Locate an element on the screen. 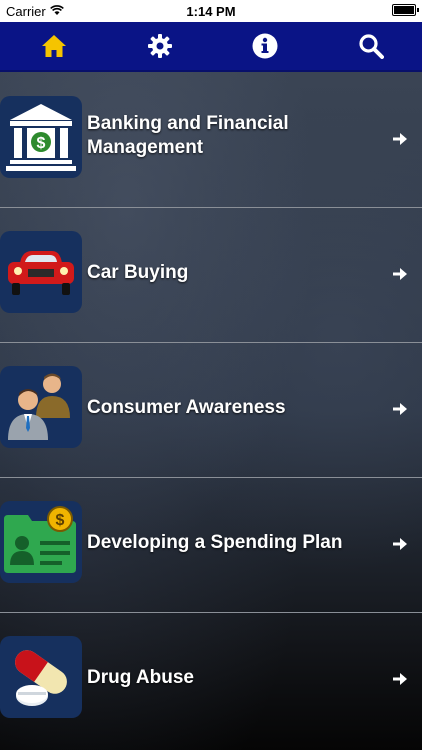  battery-icon is located at coordinates (405, 10).